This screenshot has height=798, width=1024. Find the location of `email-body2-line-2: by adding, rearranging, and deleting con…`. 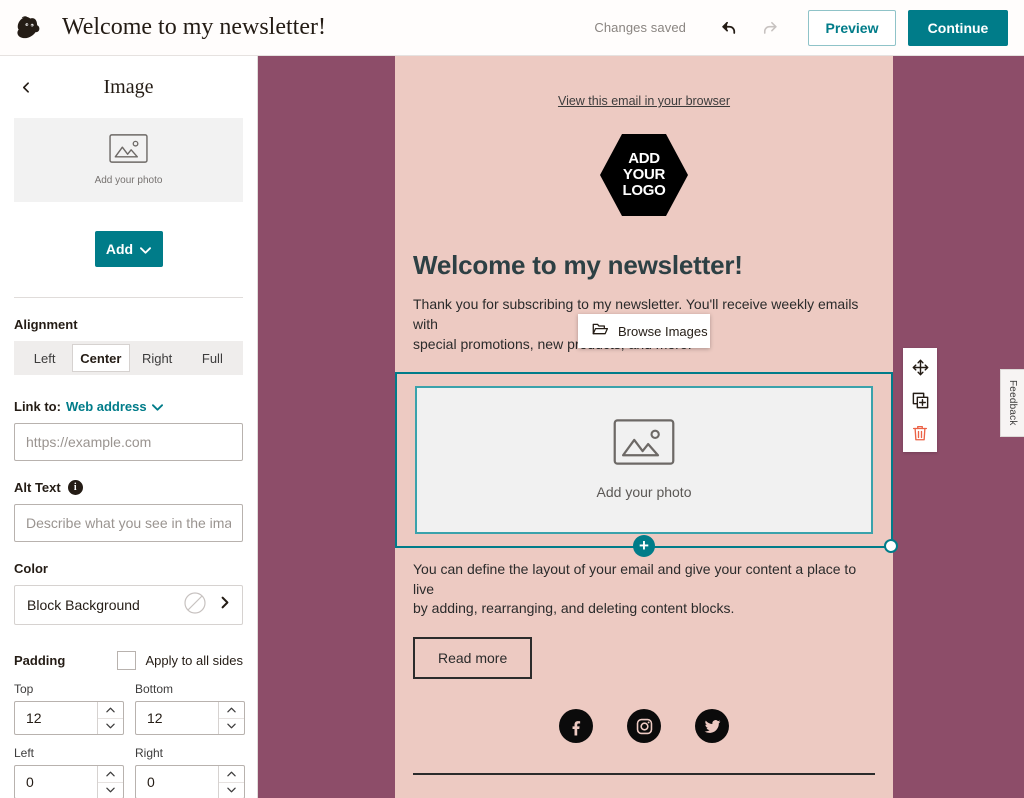

email-body2-line-2: by adding, rearranging, and deleting con… is located at coordinates (574, 608).